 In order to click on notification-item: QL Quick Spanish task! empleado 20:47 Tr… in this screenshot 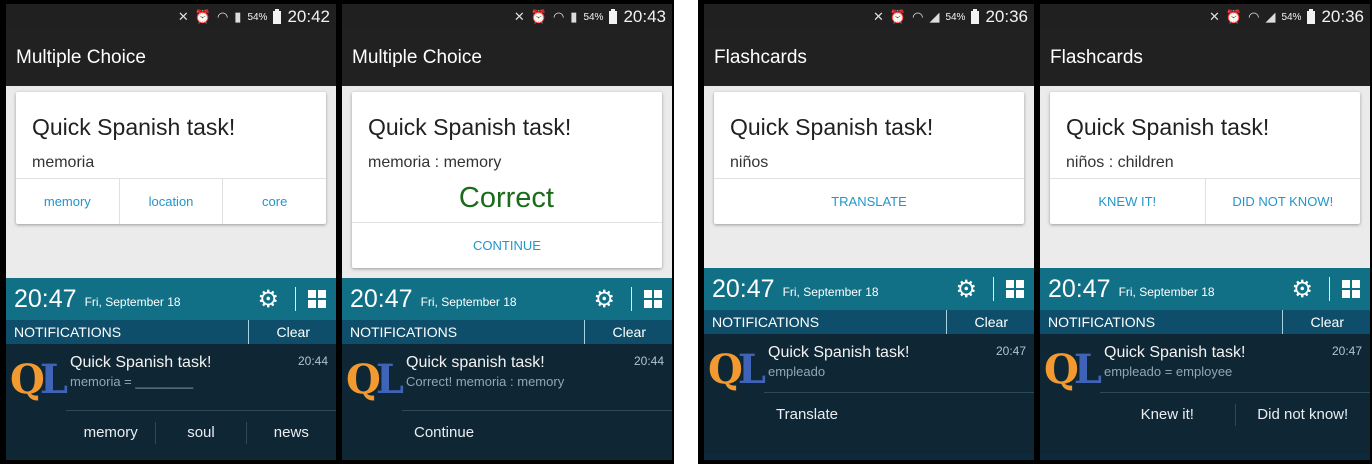, I will do `click(869, 394)`.